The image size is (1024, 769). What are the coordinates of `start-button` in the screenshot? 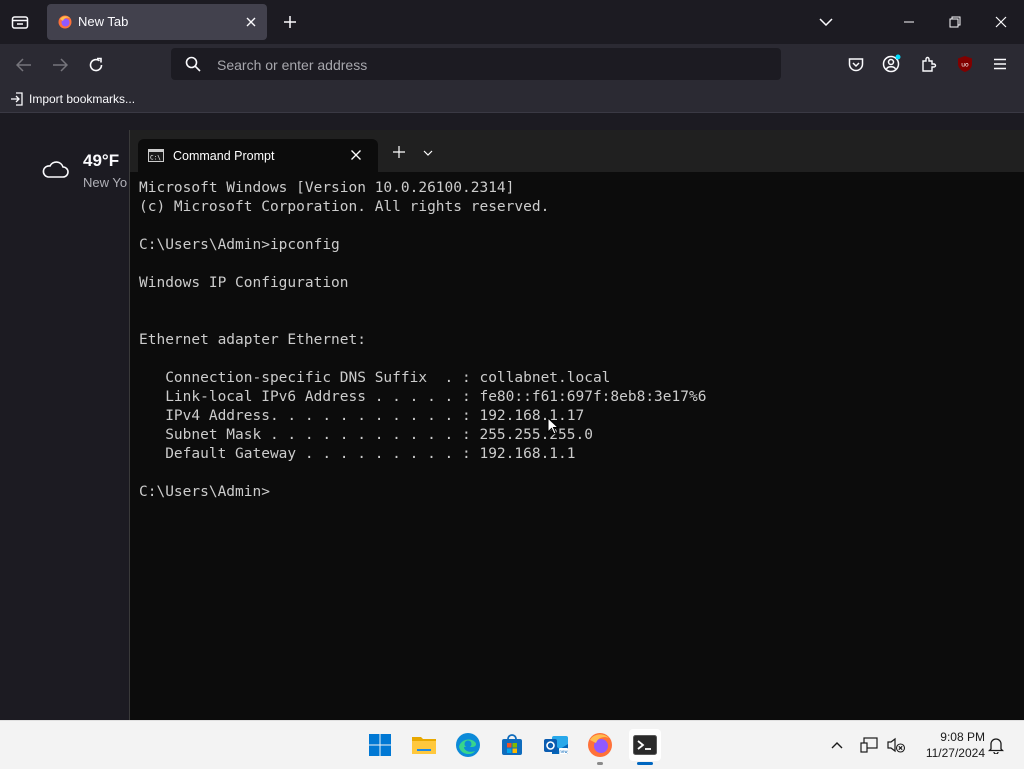 It's located at (380, 745).